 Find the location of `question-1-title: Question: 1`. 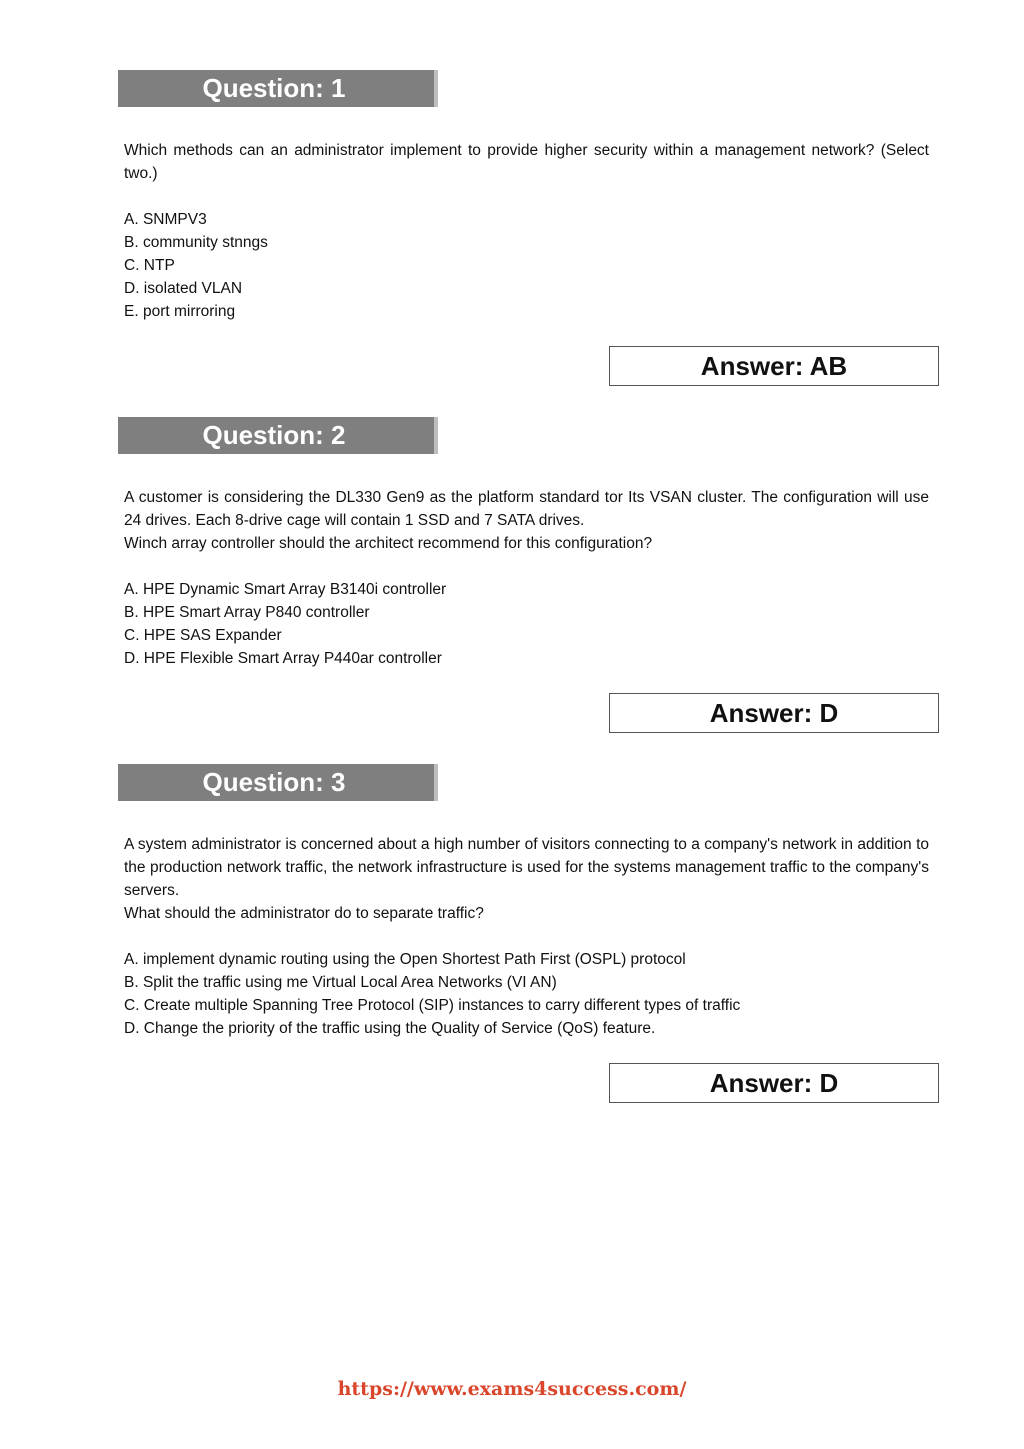

question-1-title: Question: 1 is located at coordinates (274, 88).